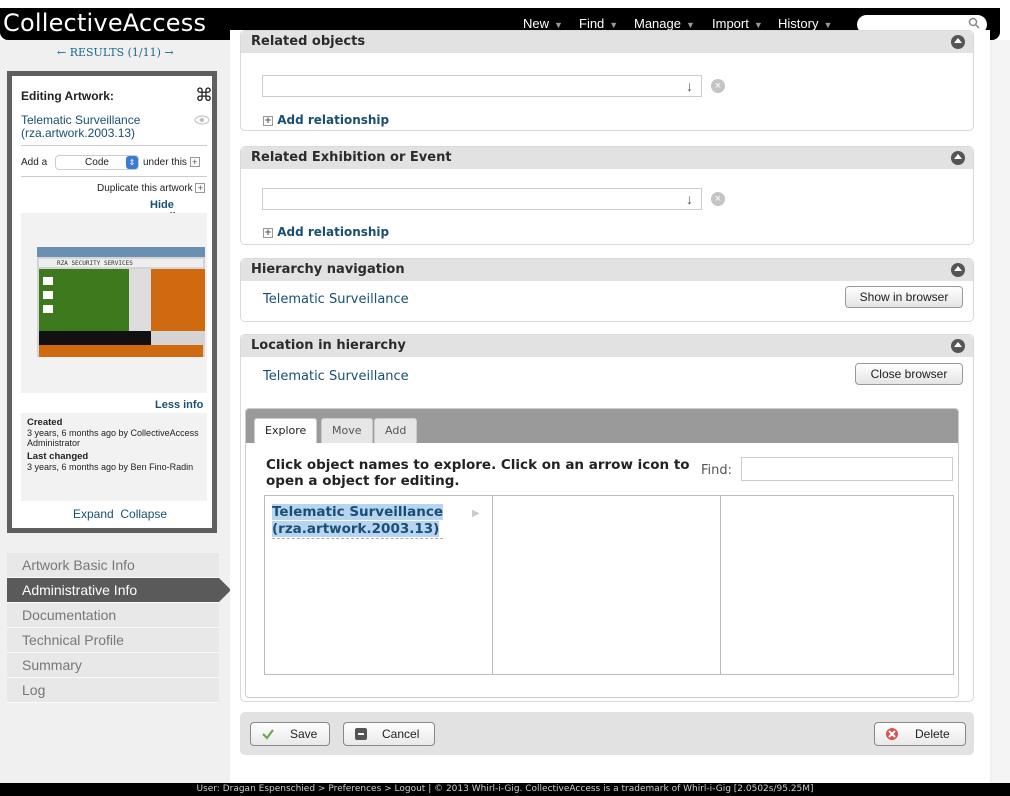 The image size is (1010, 796). Describe the element at coordinates (202, 120) in the screenshot. I see `eye-icon` at that location.